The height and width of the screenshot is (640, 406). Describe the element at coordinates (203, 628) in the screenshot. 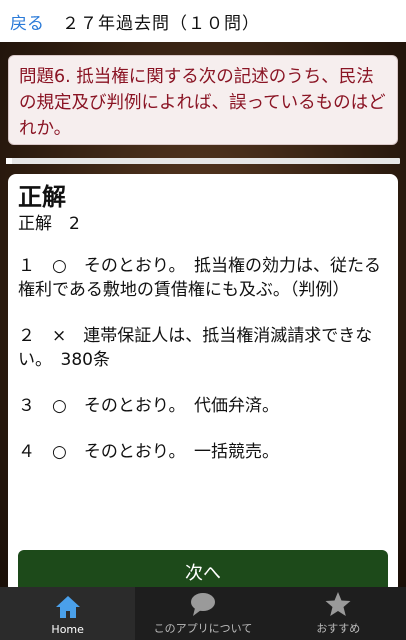

I see `nav-about-label: このアプリについて` at that location.